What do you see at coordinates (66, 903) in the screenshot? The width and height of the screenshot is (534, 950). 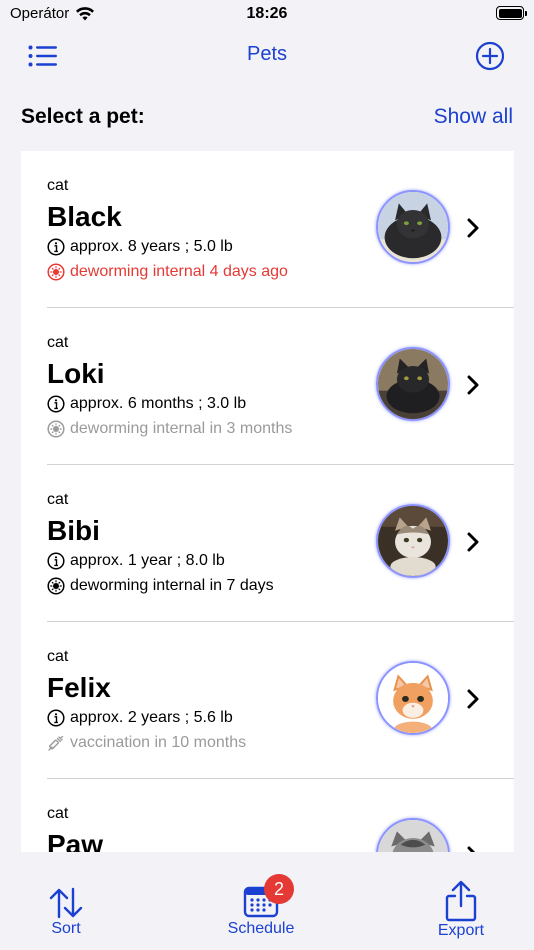 I see `sort-arrows-icon` at bounding box center [66, 903].